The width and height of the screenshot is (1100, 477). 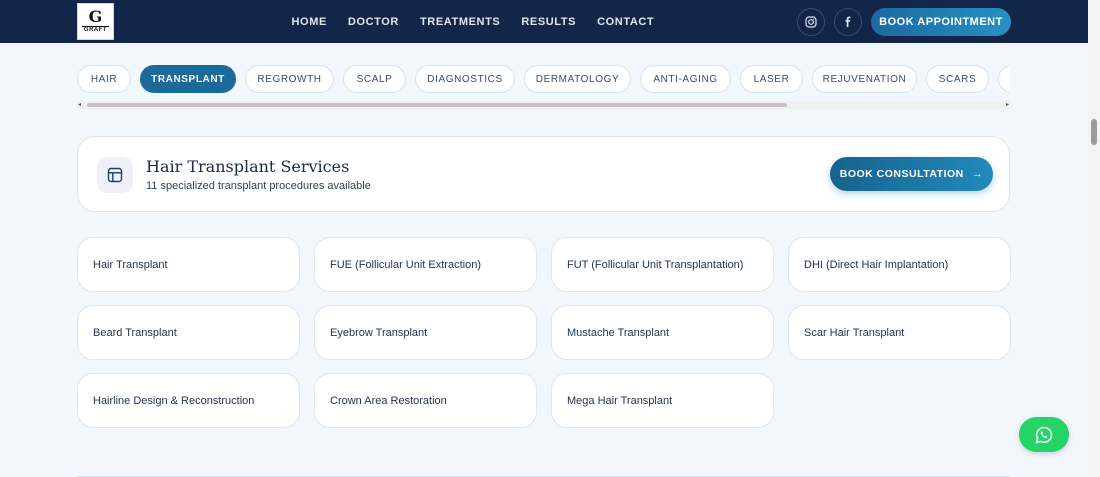 What do you see at coordinates (188, 79) in the screenshot?
I see `tab-transplant: TRANSPLANT` at bounding box center [188, 79].